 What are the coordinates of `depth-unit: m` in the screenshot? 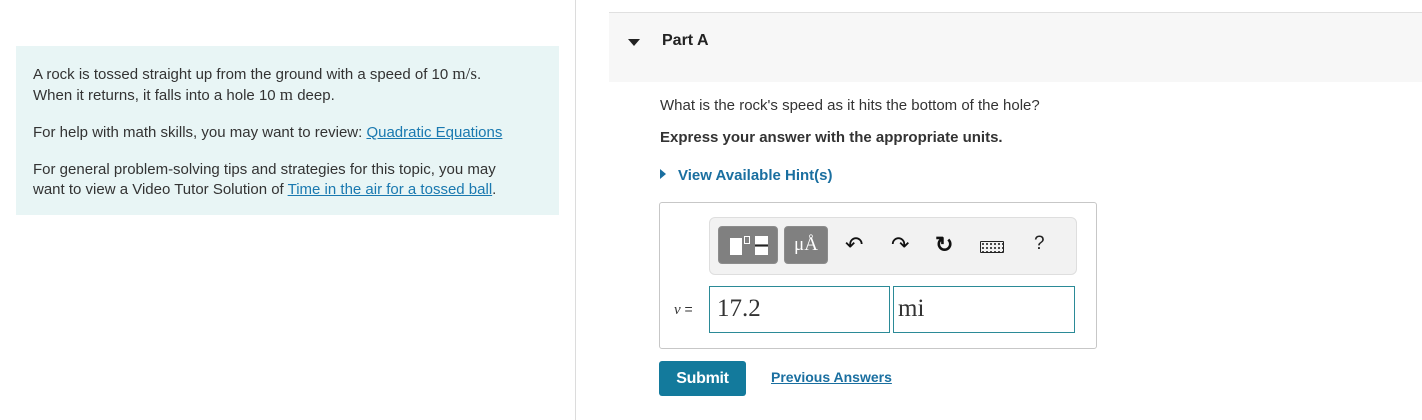 It's located at (286, 94).